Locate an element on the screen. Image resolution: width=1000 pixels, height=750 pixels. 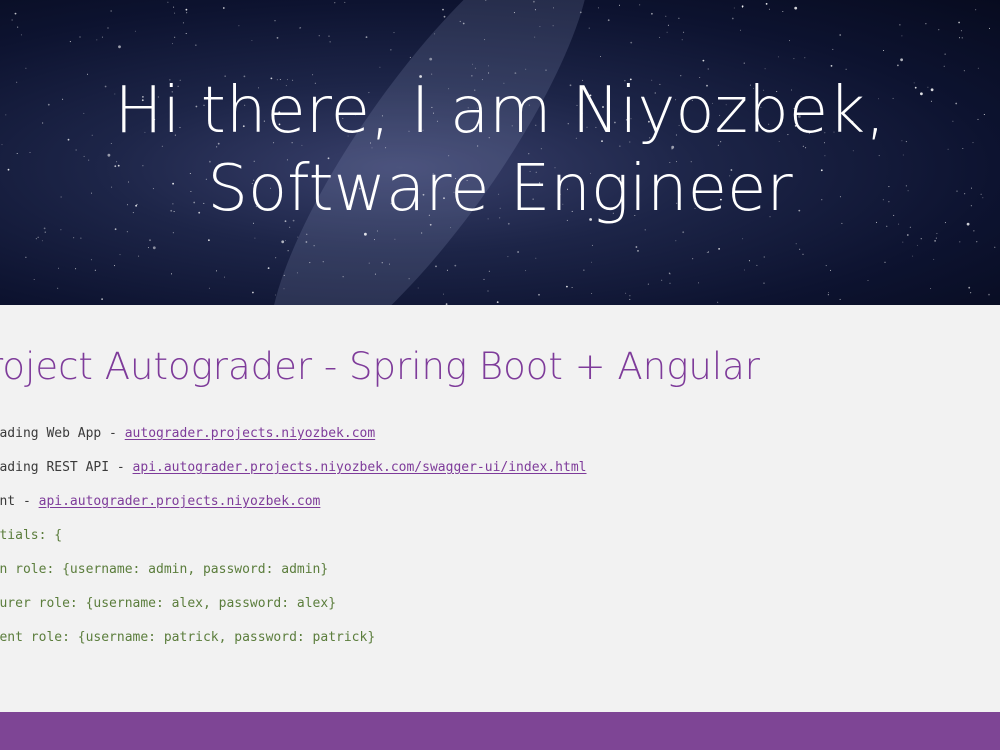
endpoint-link: api.autograder.projects.niyozbek.com is located at coordinates (180, 501).